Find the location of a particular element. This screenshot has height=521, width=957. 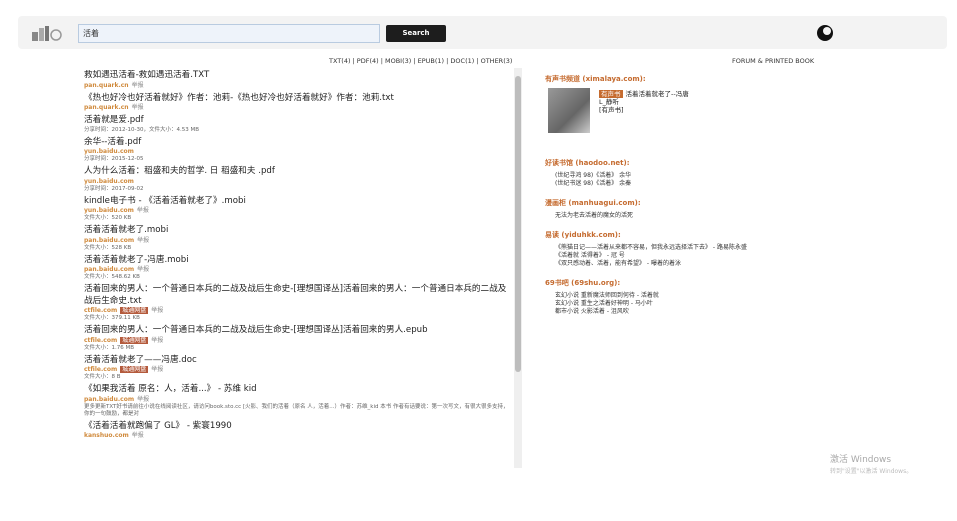

result-title: 《热也好冷也好活着就好》作者：池莉-《热也好冷也好活着就好》作者：池莉.txt is located at coordinates (298, 99).